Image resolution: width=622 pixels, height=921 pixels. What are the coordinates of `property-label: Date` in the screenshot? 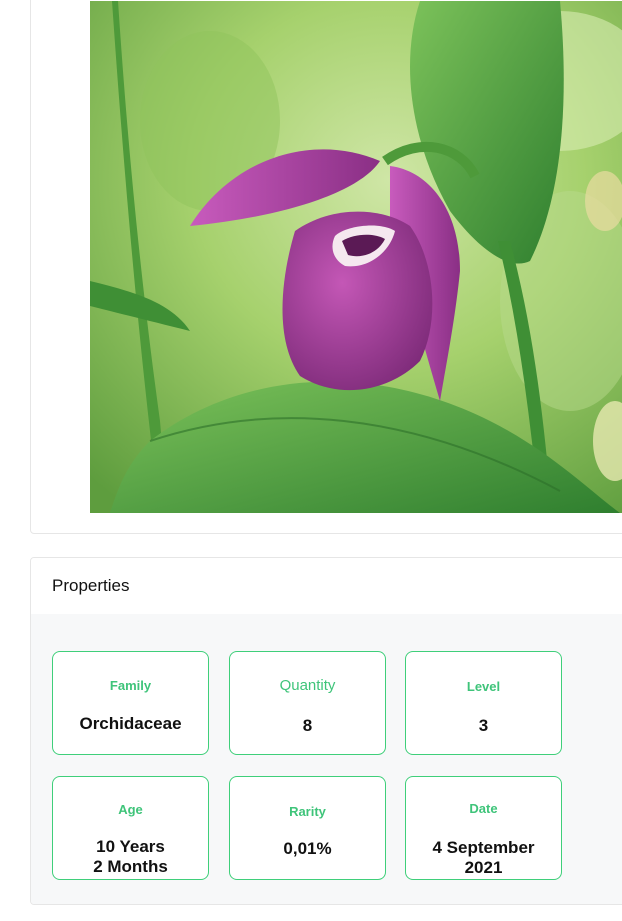 It's located at (483, 808).